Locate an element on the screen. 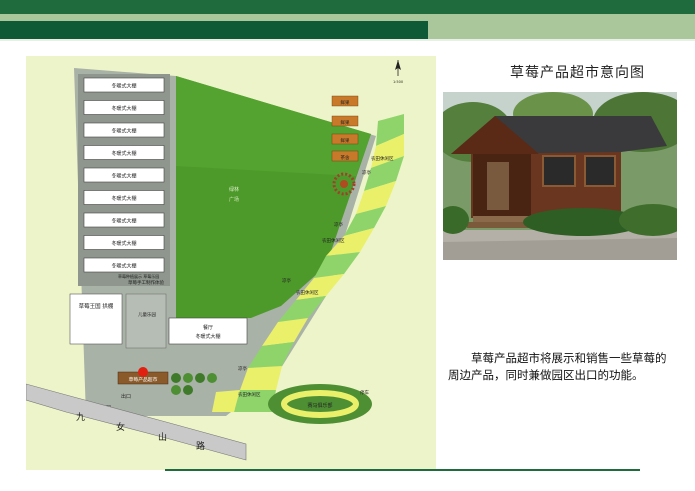 This screenshot has height=491, width=695. restaurant-building is located at coordinates (208, 331).